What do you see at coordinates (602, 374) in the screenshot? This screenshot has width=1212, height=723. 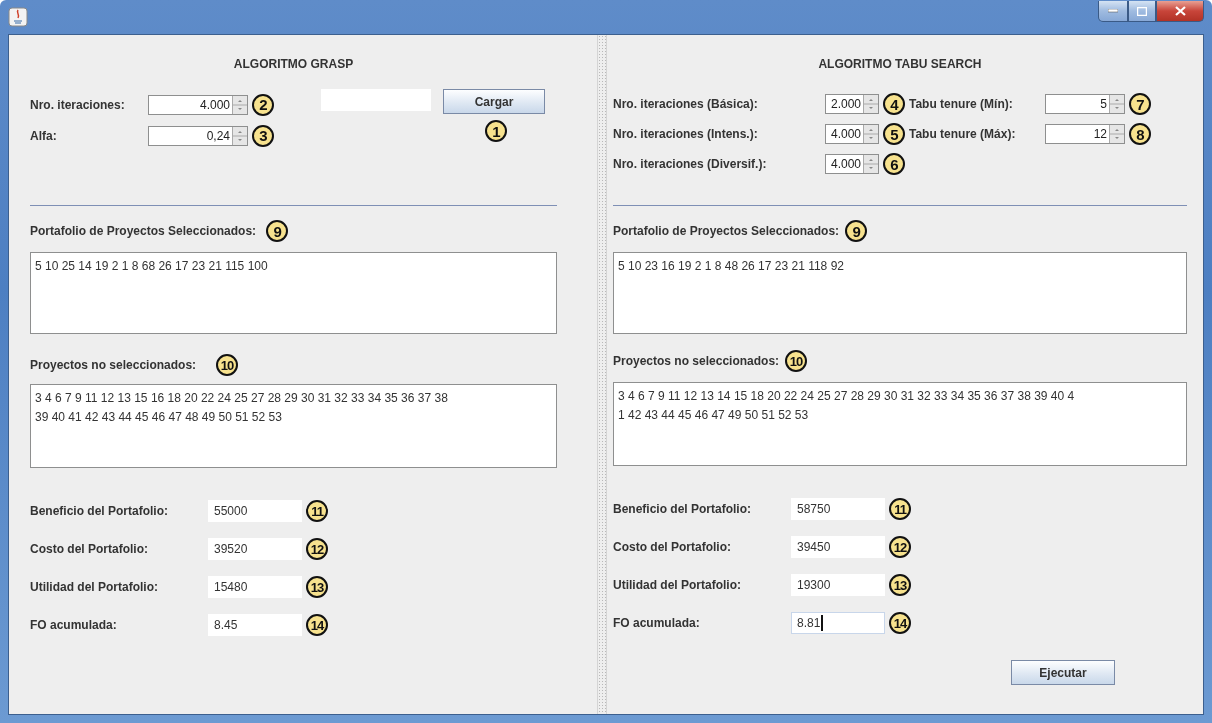 I see `splitter-bar` at bounding box center [602, 374].